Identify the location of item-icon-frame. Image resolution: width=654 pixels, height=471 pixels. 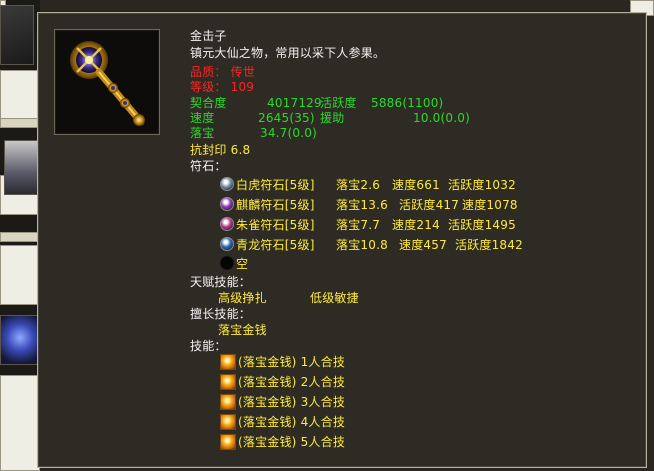
(107, 82).